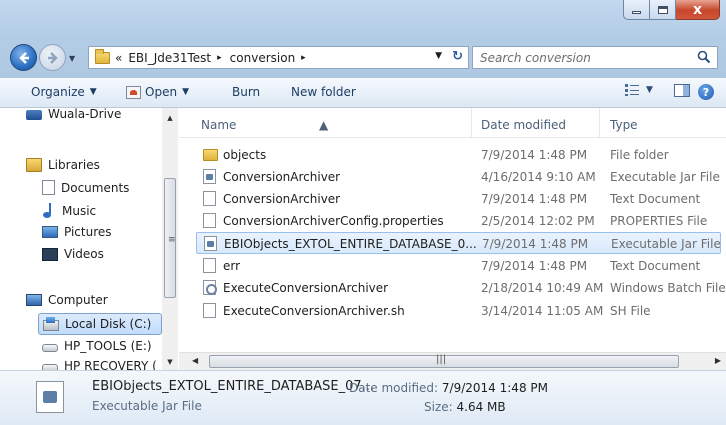  I want to click on nav-item-local-disk: Local Disk (C:), so click(100, 324).